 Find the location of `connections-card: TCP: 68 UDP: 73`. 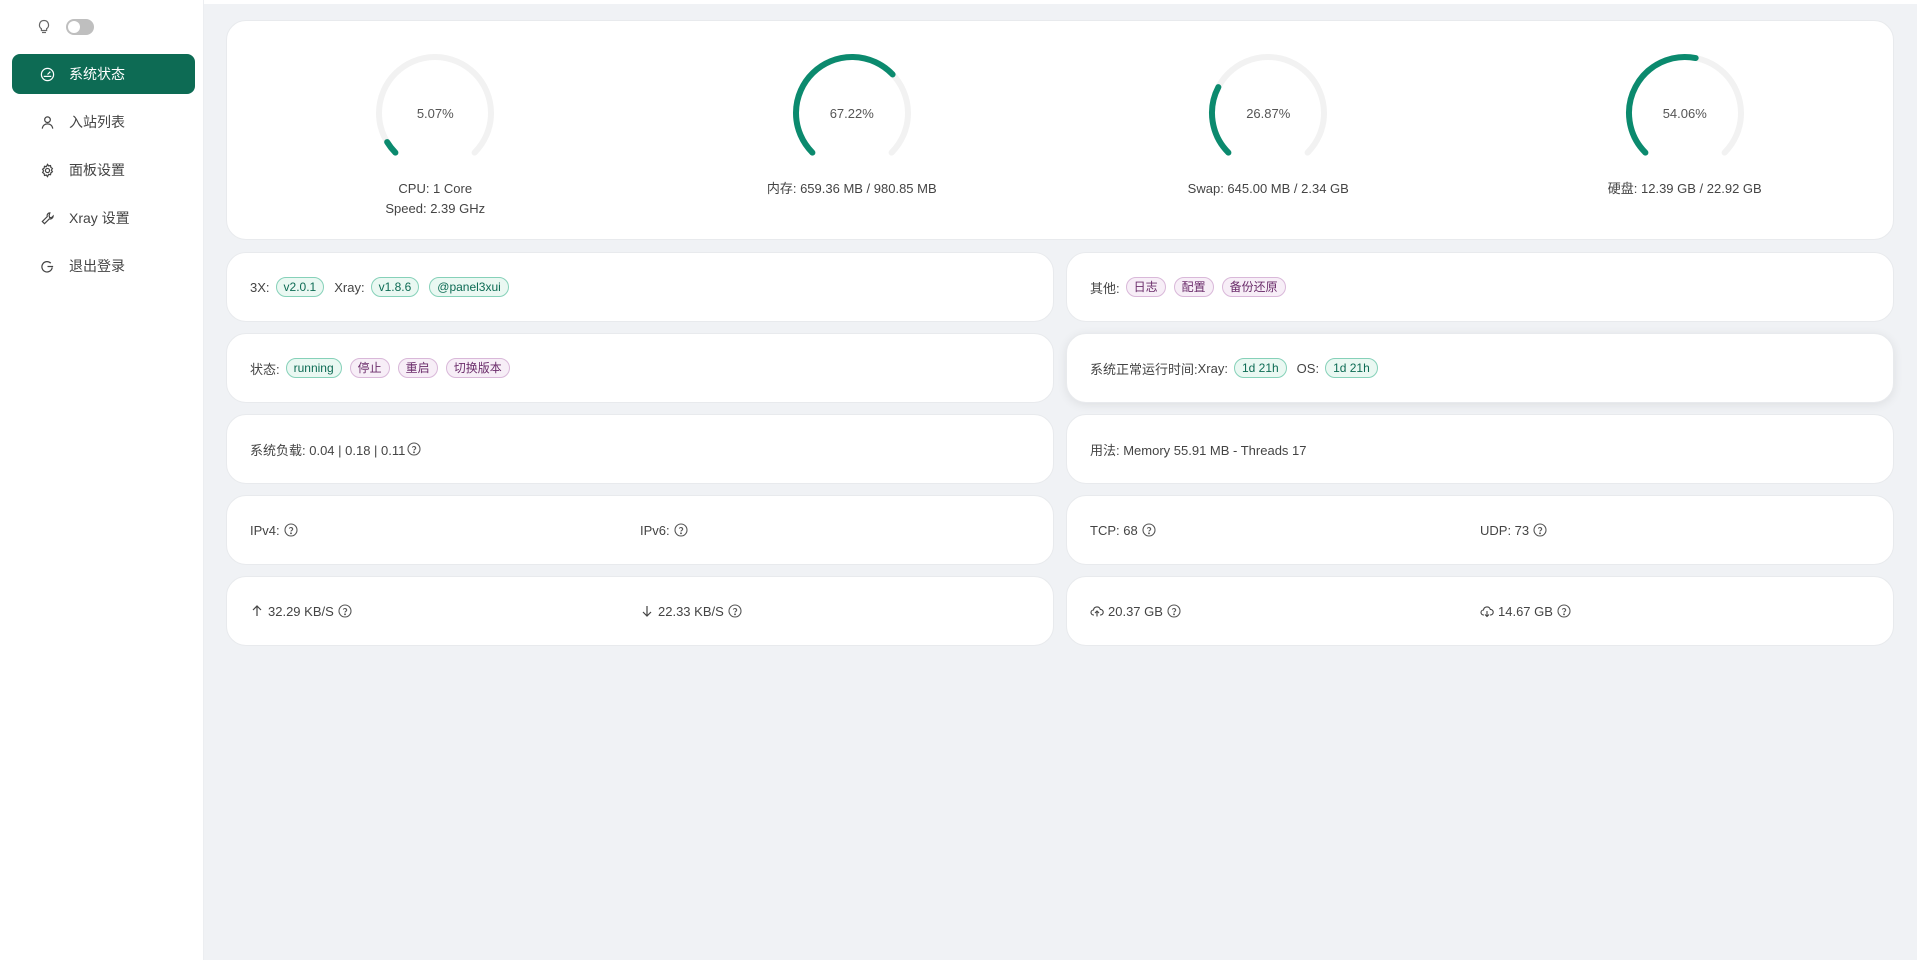

connections-card: TCP: 68 UDP: 73 is located at coordinates (1480, 530).